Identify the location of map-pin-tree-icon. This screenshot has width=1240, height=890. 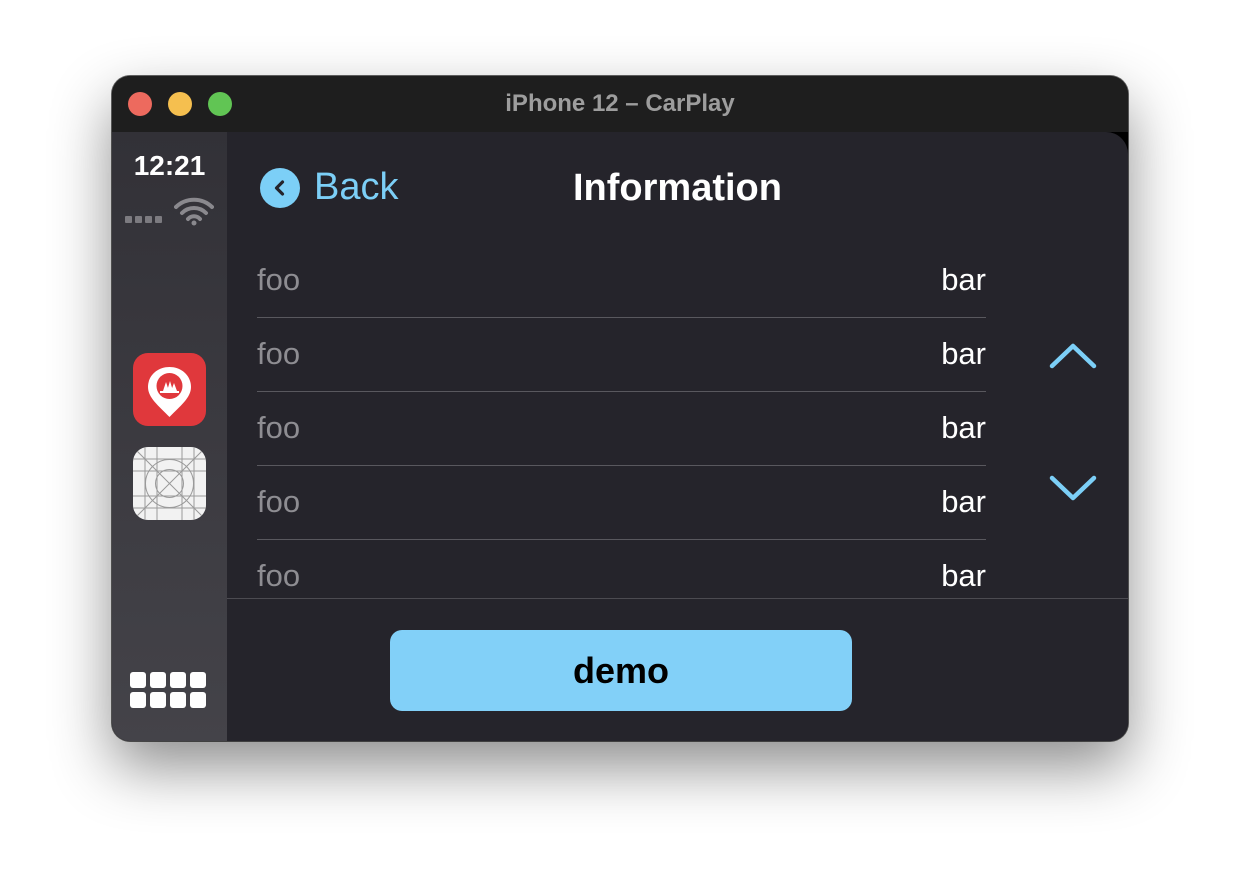
(169, 392).